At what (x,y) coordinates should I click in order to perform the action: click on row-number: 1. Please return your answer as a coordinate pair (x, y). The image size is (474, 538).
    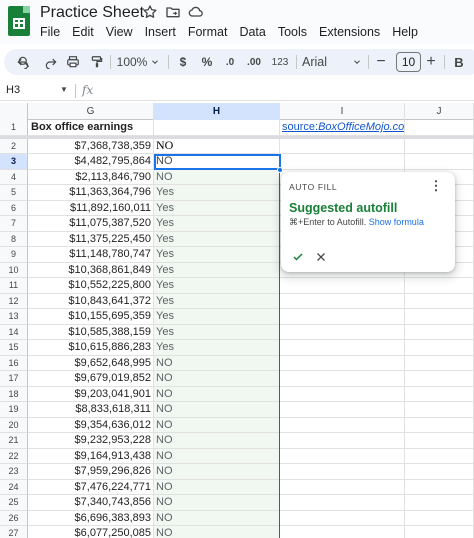
    Looking at the image, I should click on (14, 128).